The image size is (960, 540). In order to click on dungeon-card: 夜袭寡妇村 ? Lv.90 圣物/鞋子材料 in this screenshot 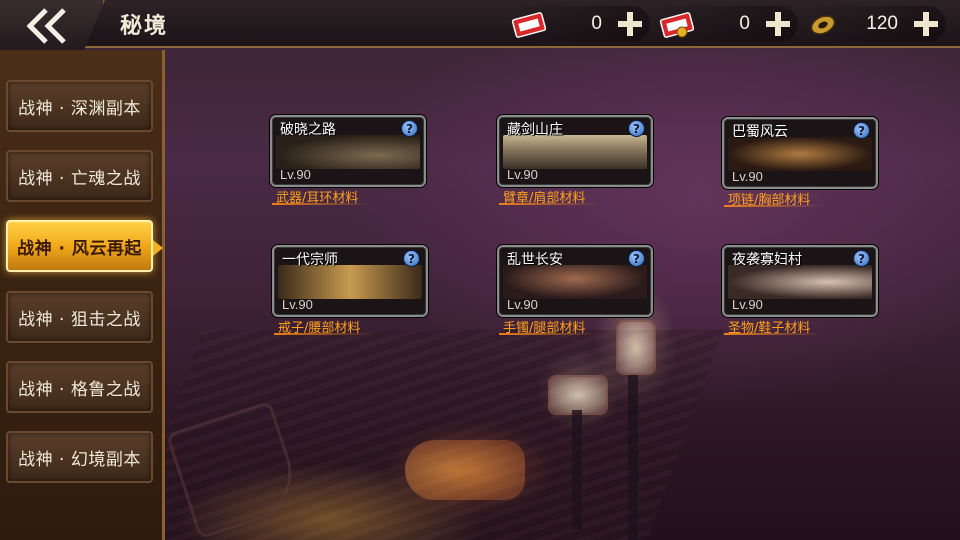, I will do `click(800, 290)`.